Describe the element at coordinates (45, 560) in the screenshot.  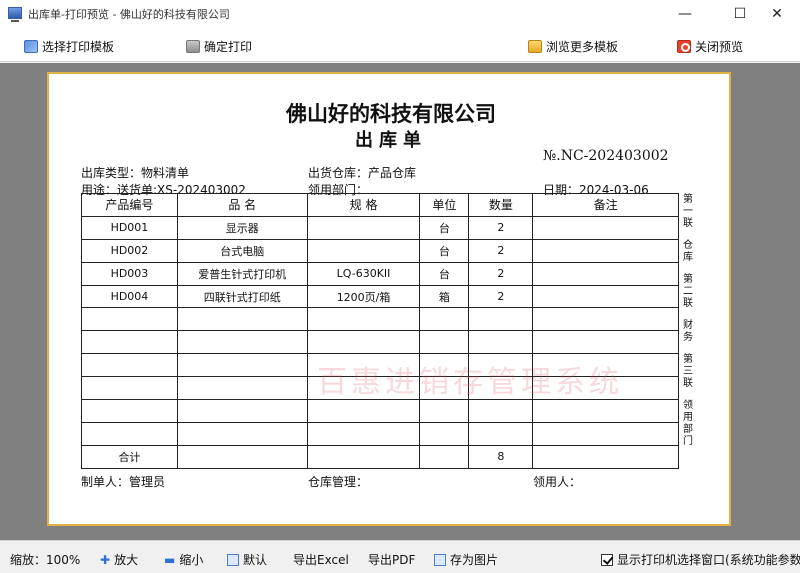
I see `zoom-level: 缩放：100%` at that location.